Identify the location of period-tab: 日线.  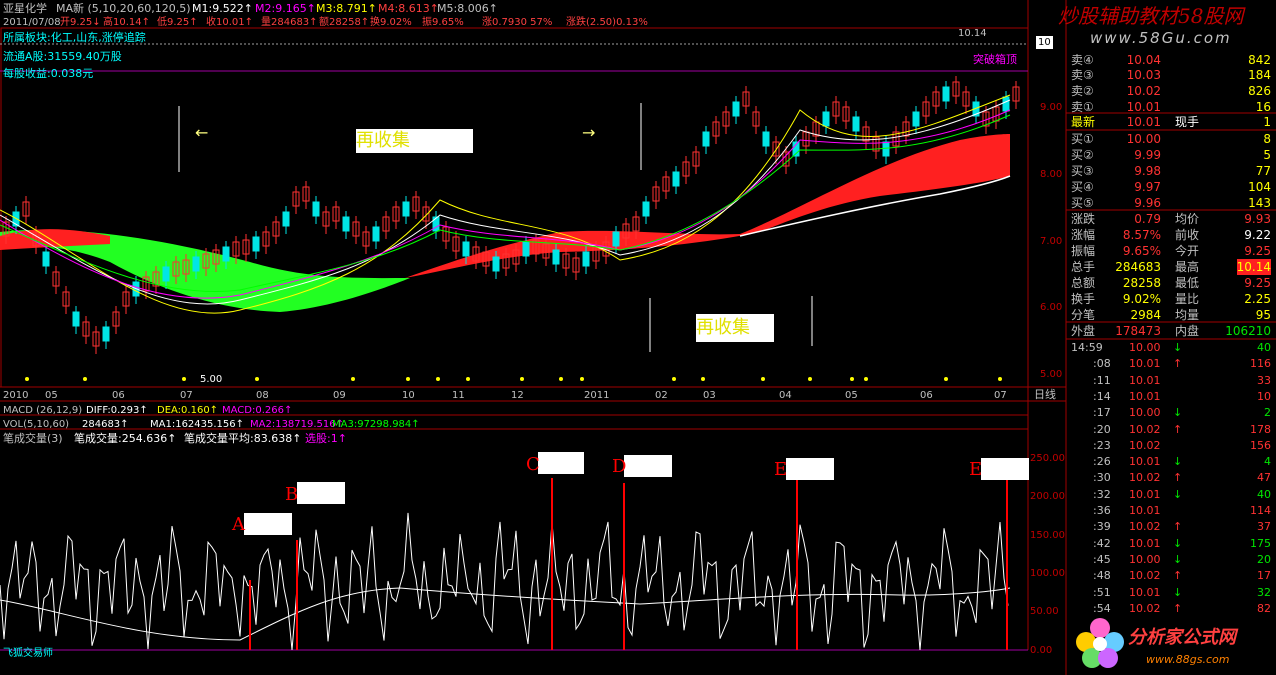
(1045, 394).